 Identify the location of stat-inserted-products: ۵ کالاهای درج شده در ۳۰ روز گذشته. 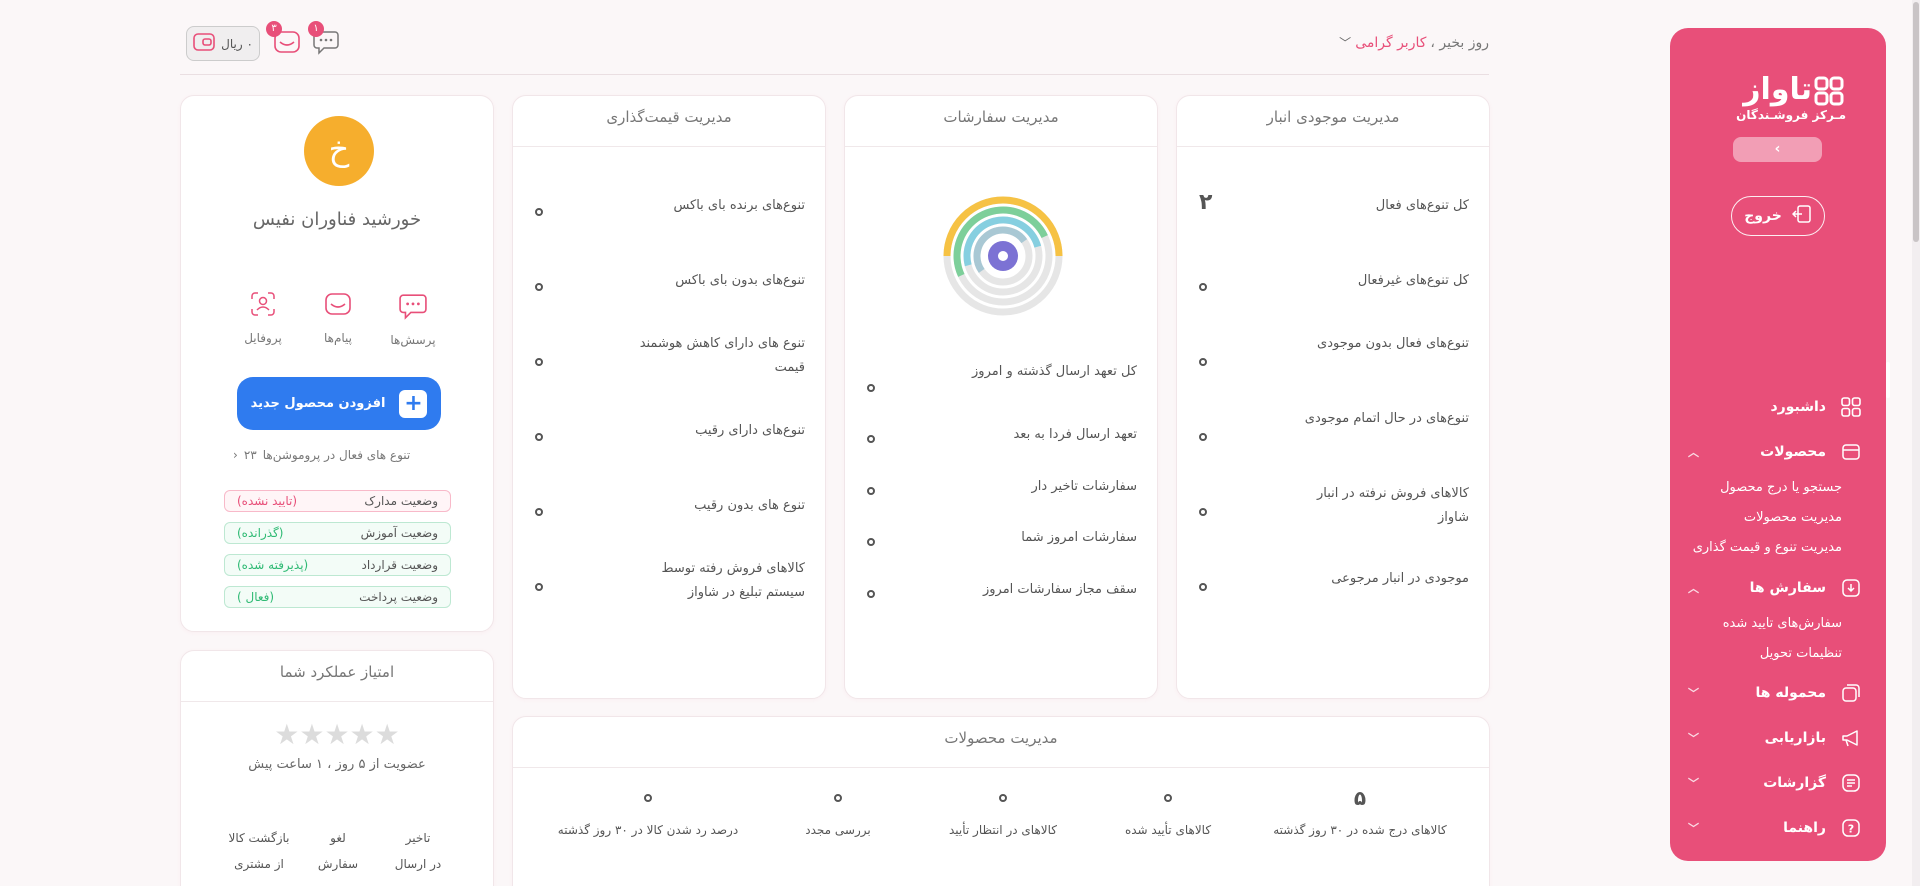
(1360, 810).